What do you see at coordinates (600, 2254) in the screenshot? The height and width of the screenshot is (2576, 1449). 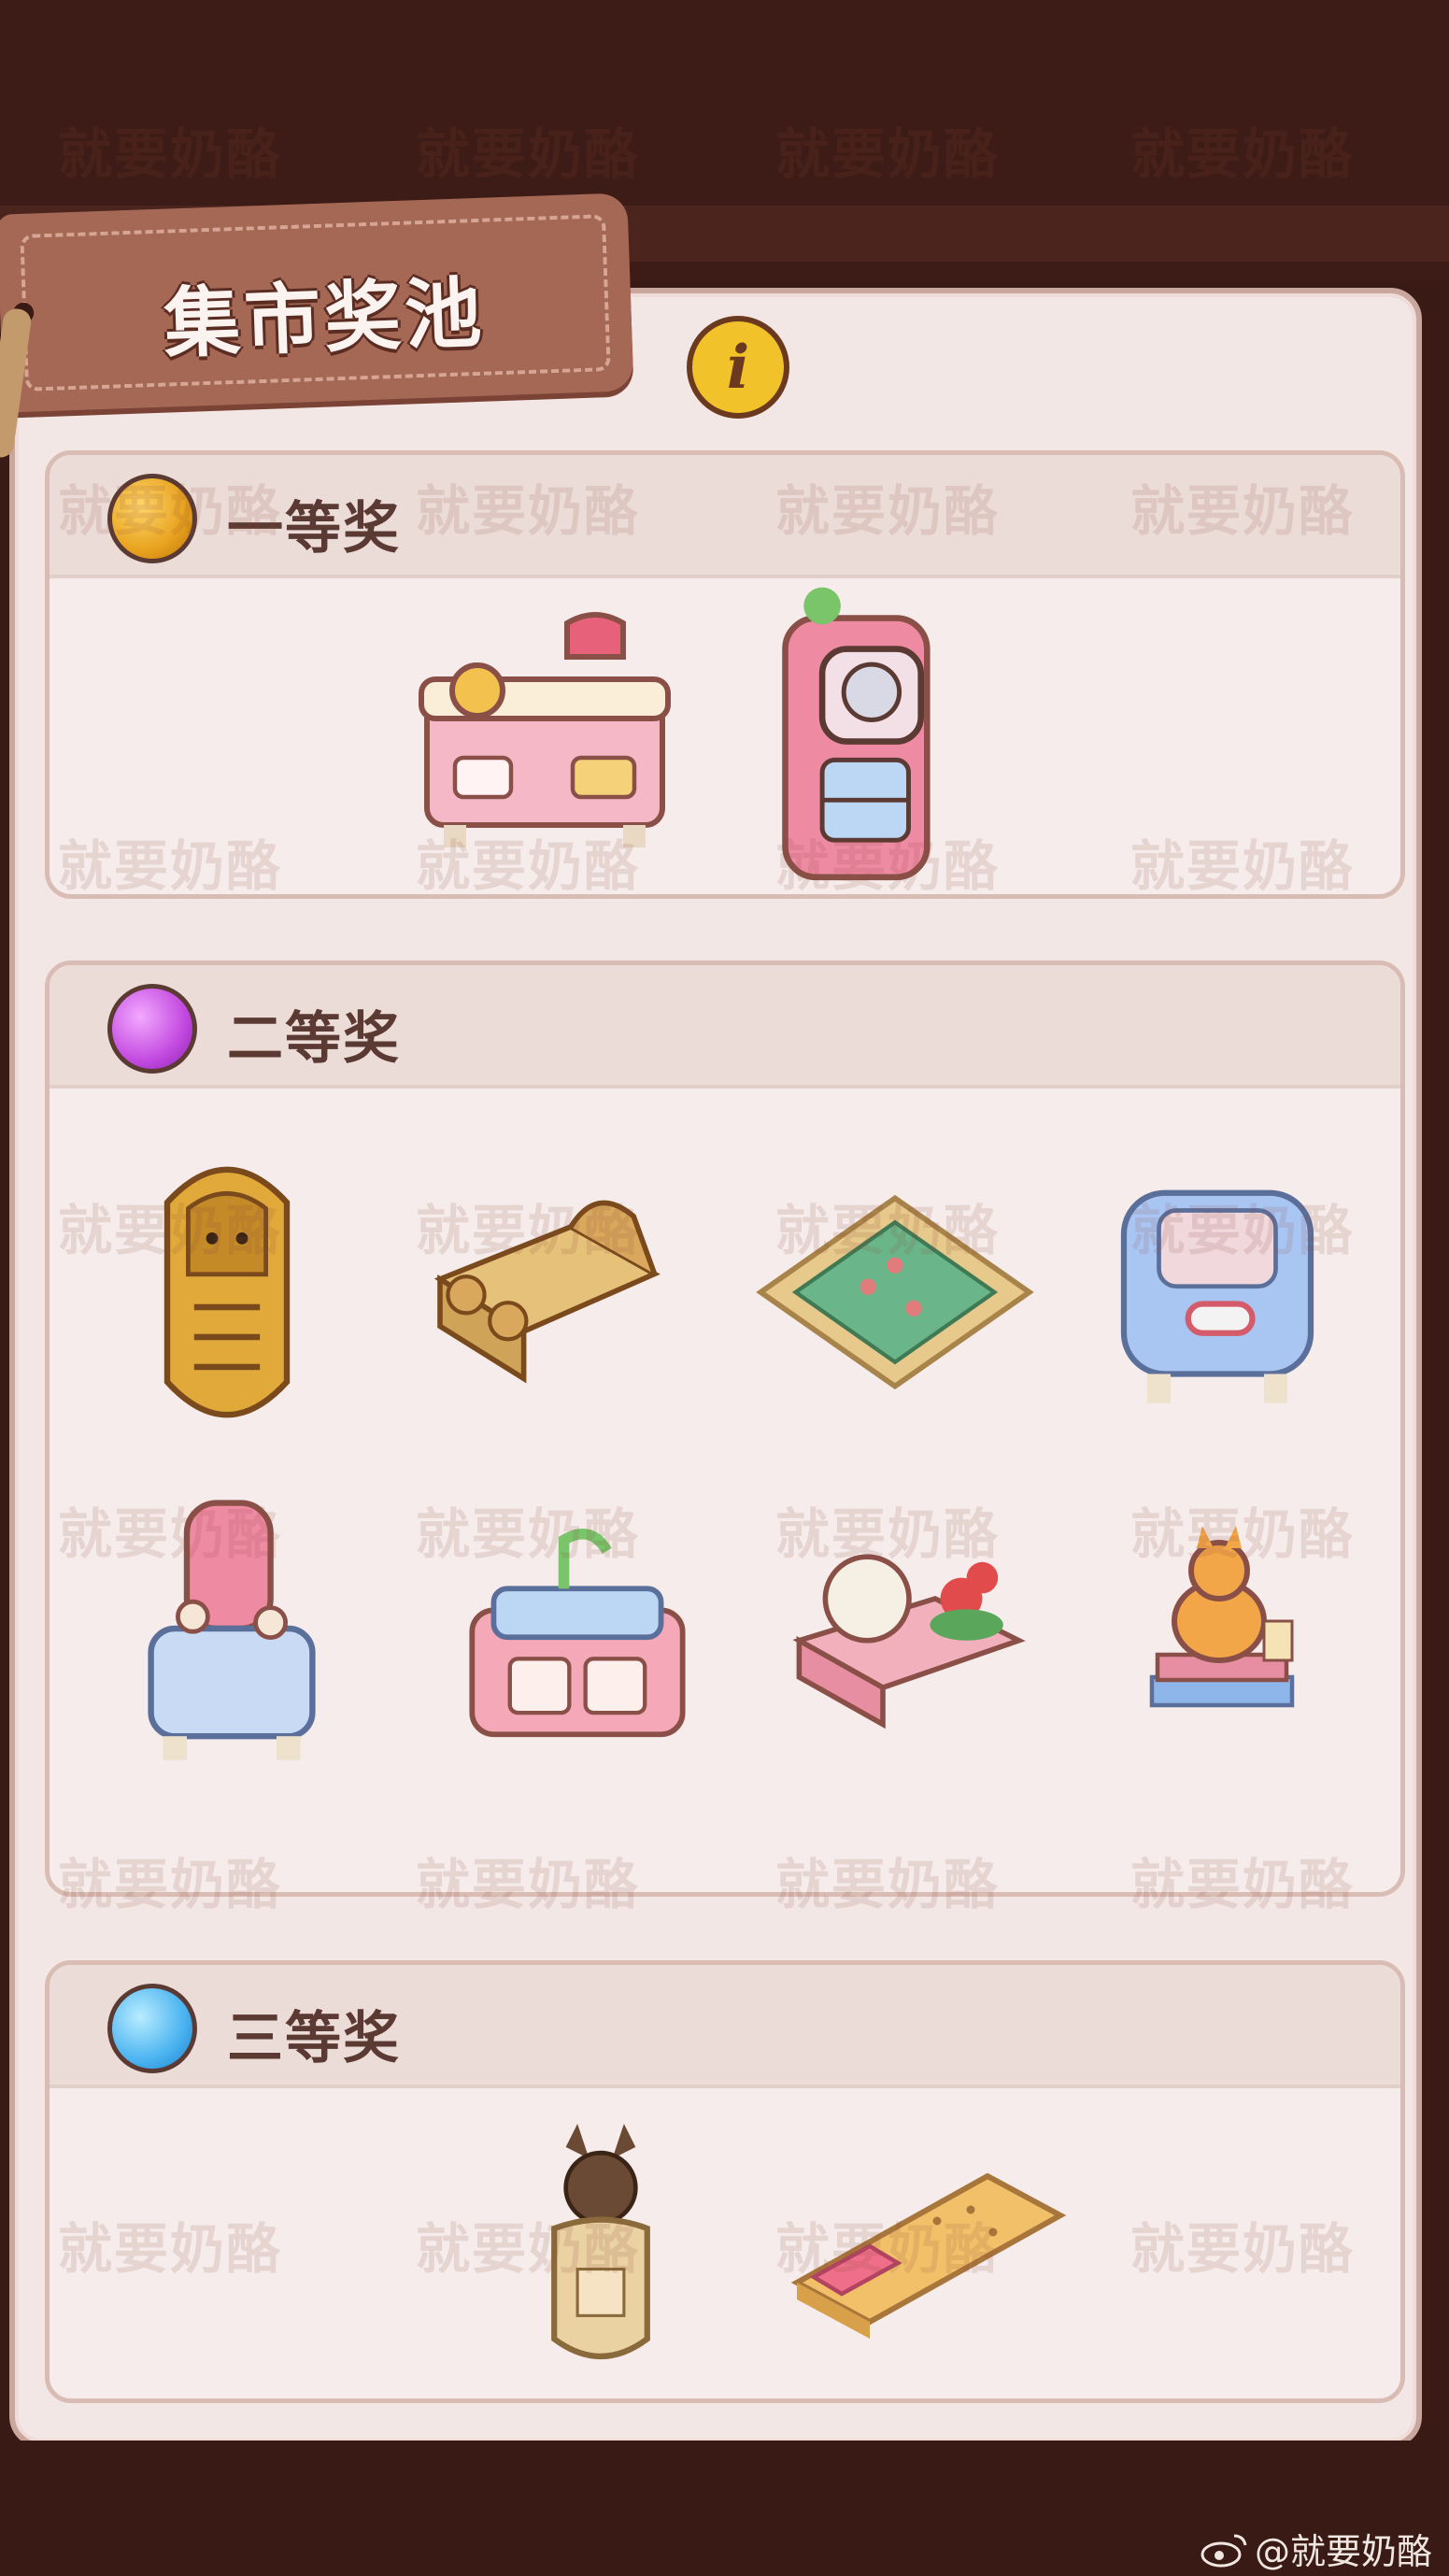 I see `anubis-jar-icon` at bounding box center [600, 2254].